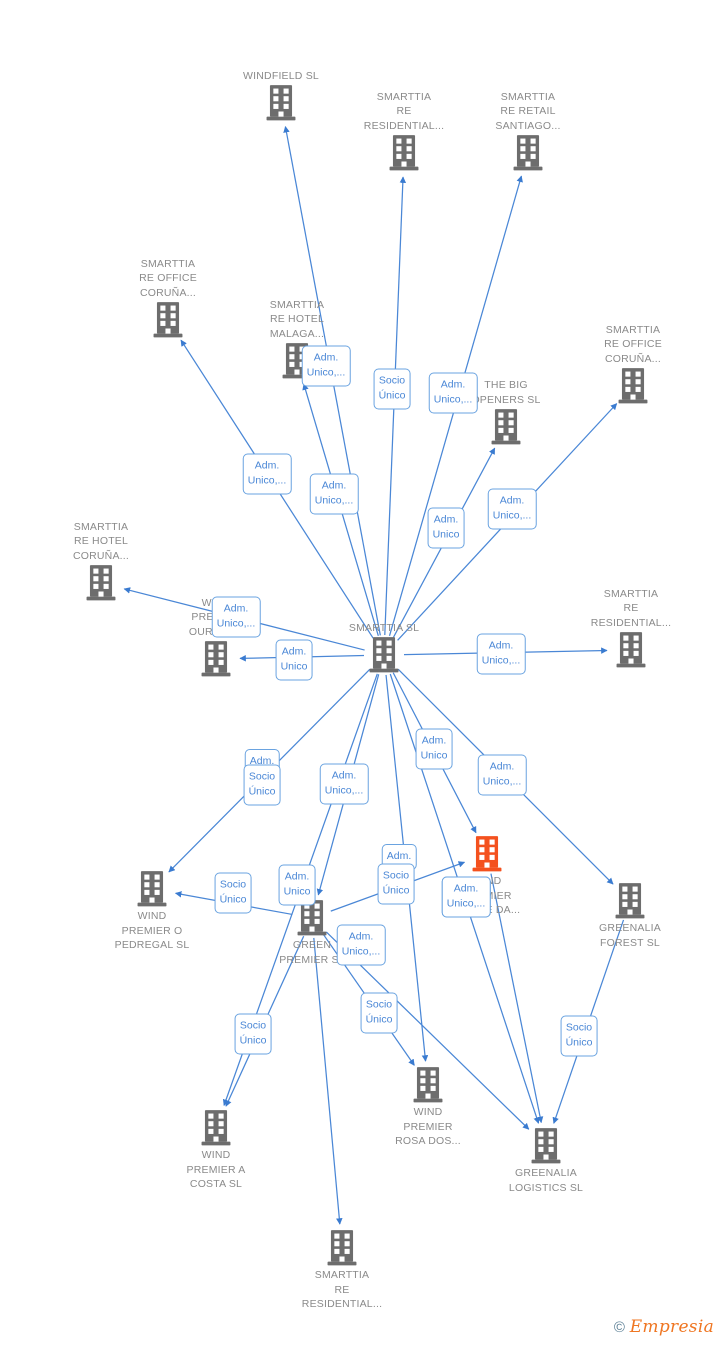 The width and height of the screenshot is (728, 1345). What do you see at coordinates (281, 75) in the screenshot?
I see `company-node-label: WINDFIELD SL` at bounding box center [281, 75].